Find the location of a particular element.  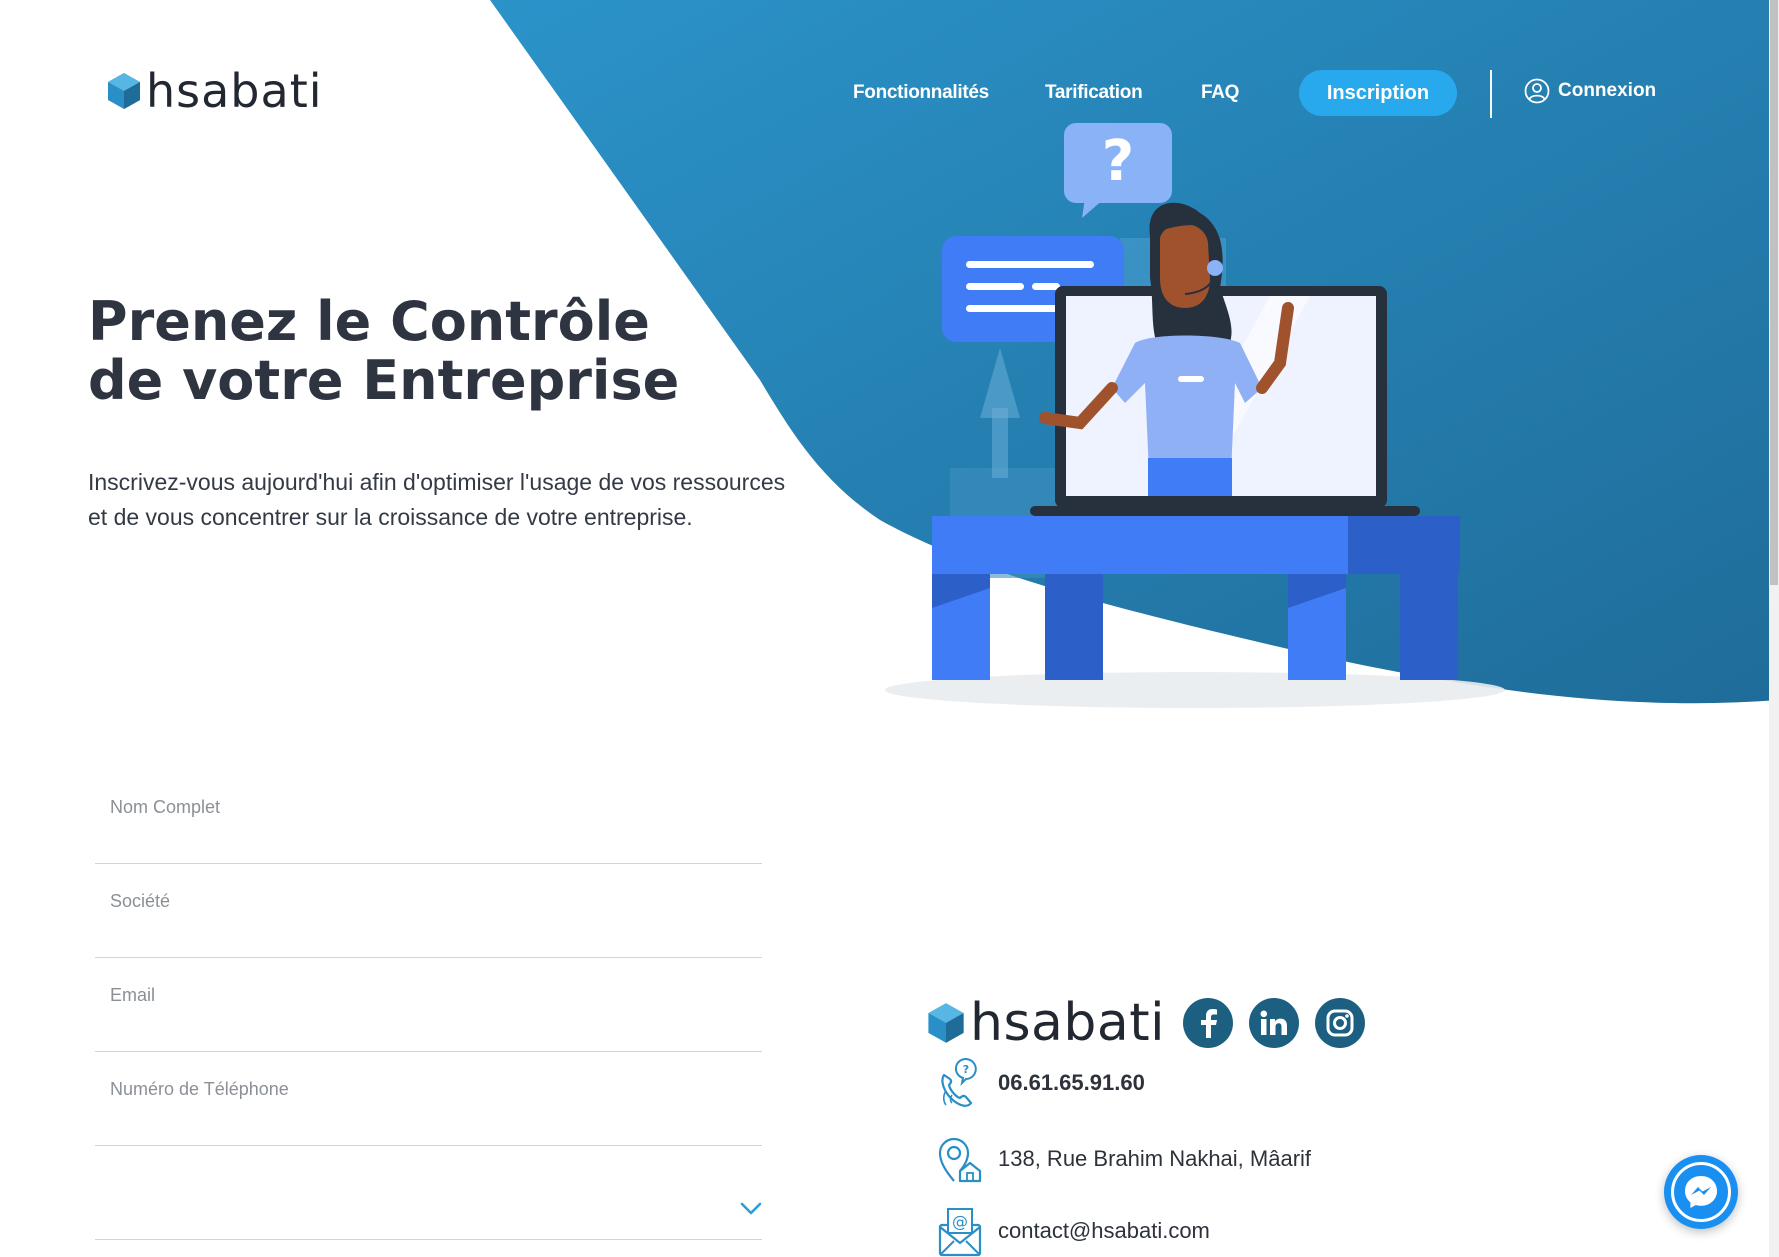

hero-title-line-2: de votre Entreprise is located at coordinates (384, 380).